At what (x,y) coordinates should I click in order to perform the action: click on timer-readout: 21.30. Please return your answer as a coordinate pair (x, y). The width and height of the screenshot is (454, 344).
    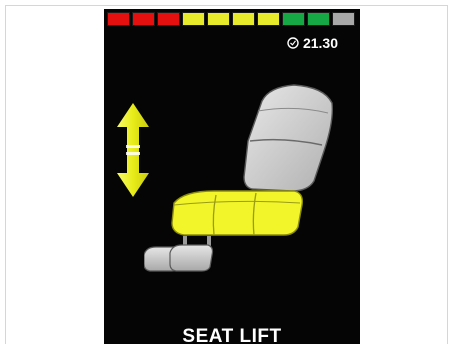
    Looking at the image, I should click on (312, 43).